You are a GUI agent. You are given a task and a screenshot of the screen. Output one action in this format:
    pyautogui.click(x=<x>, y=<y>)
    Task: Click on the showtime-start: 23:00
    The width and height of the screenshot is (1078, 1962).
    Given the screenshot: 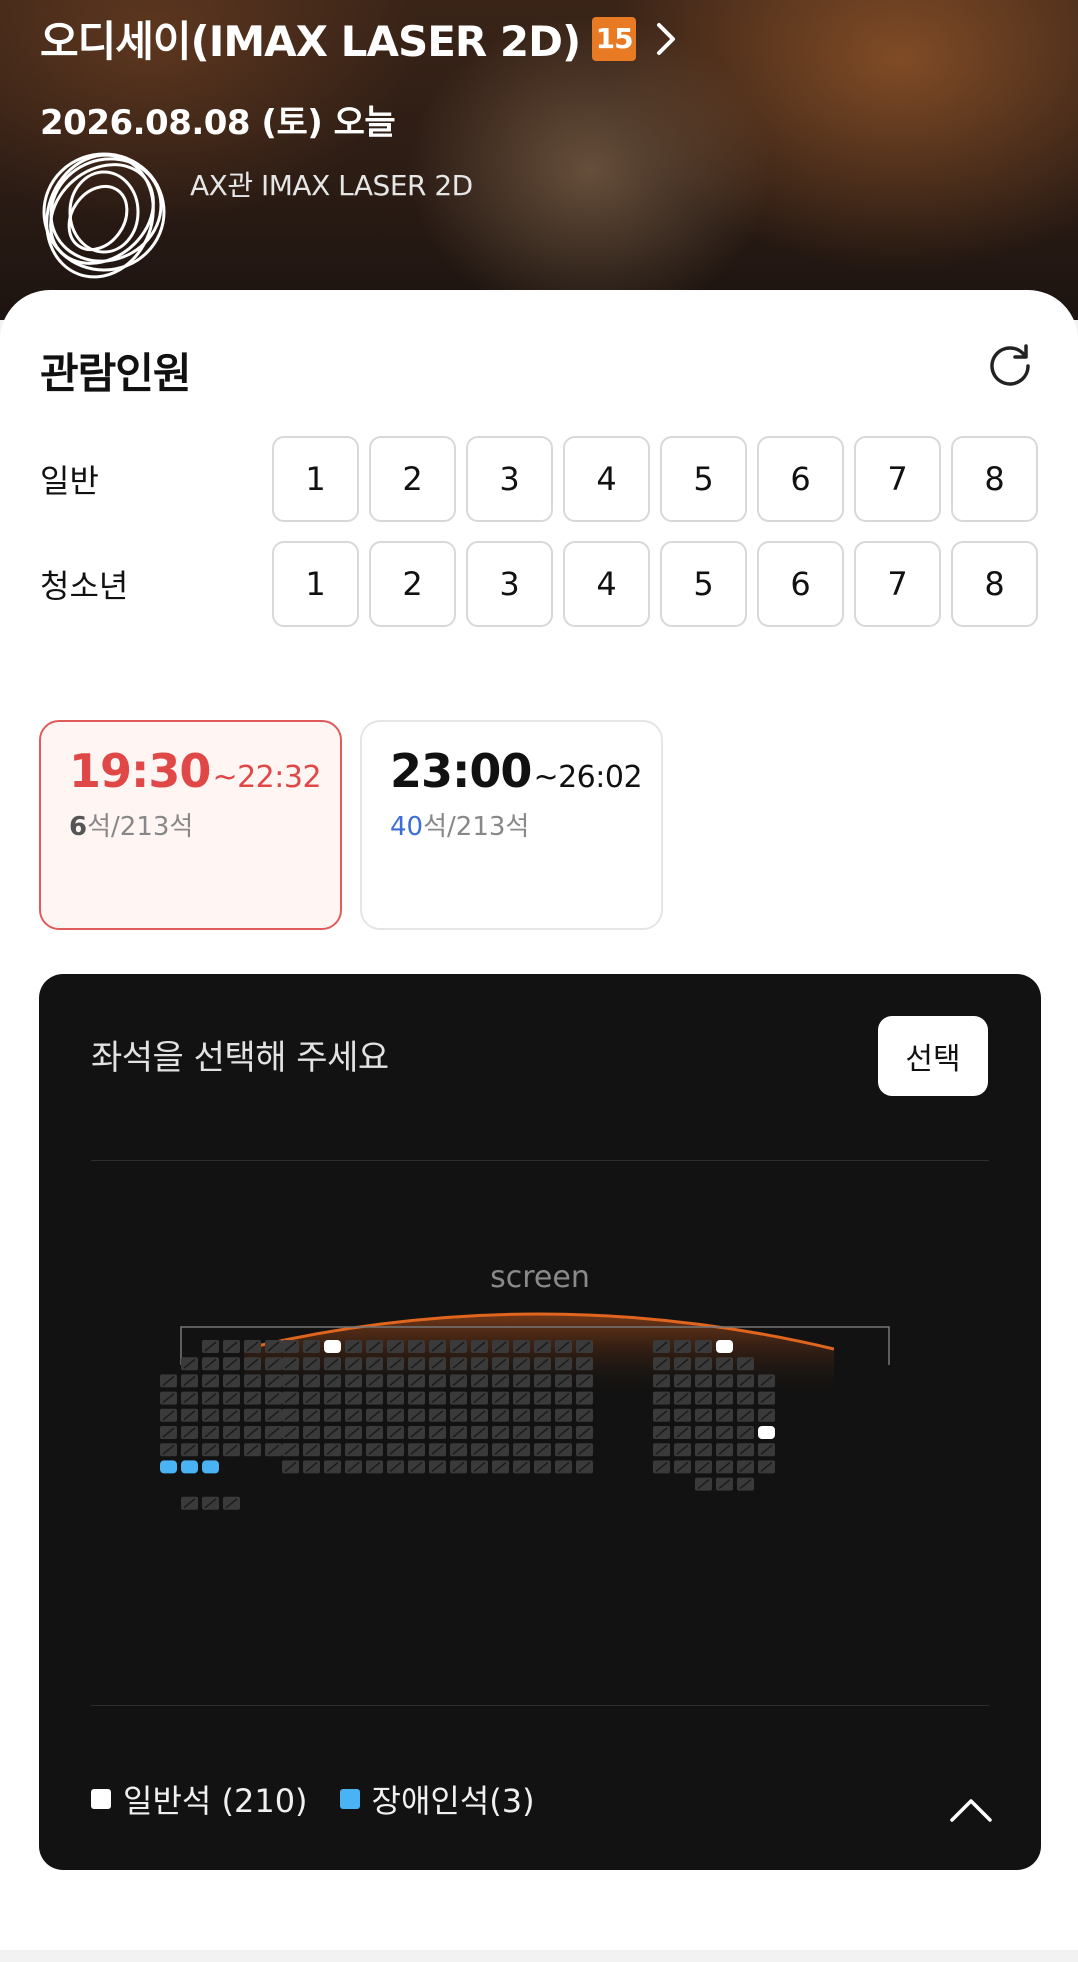 What is the action you would take?
    pyautogui.click(x=461, y=771)
    